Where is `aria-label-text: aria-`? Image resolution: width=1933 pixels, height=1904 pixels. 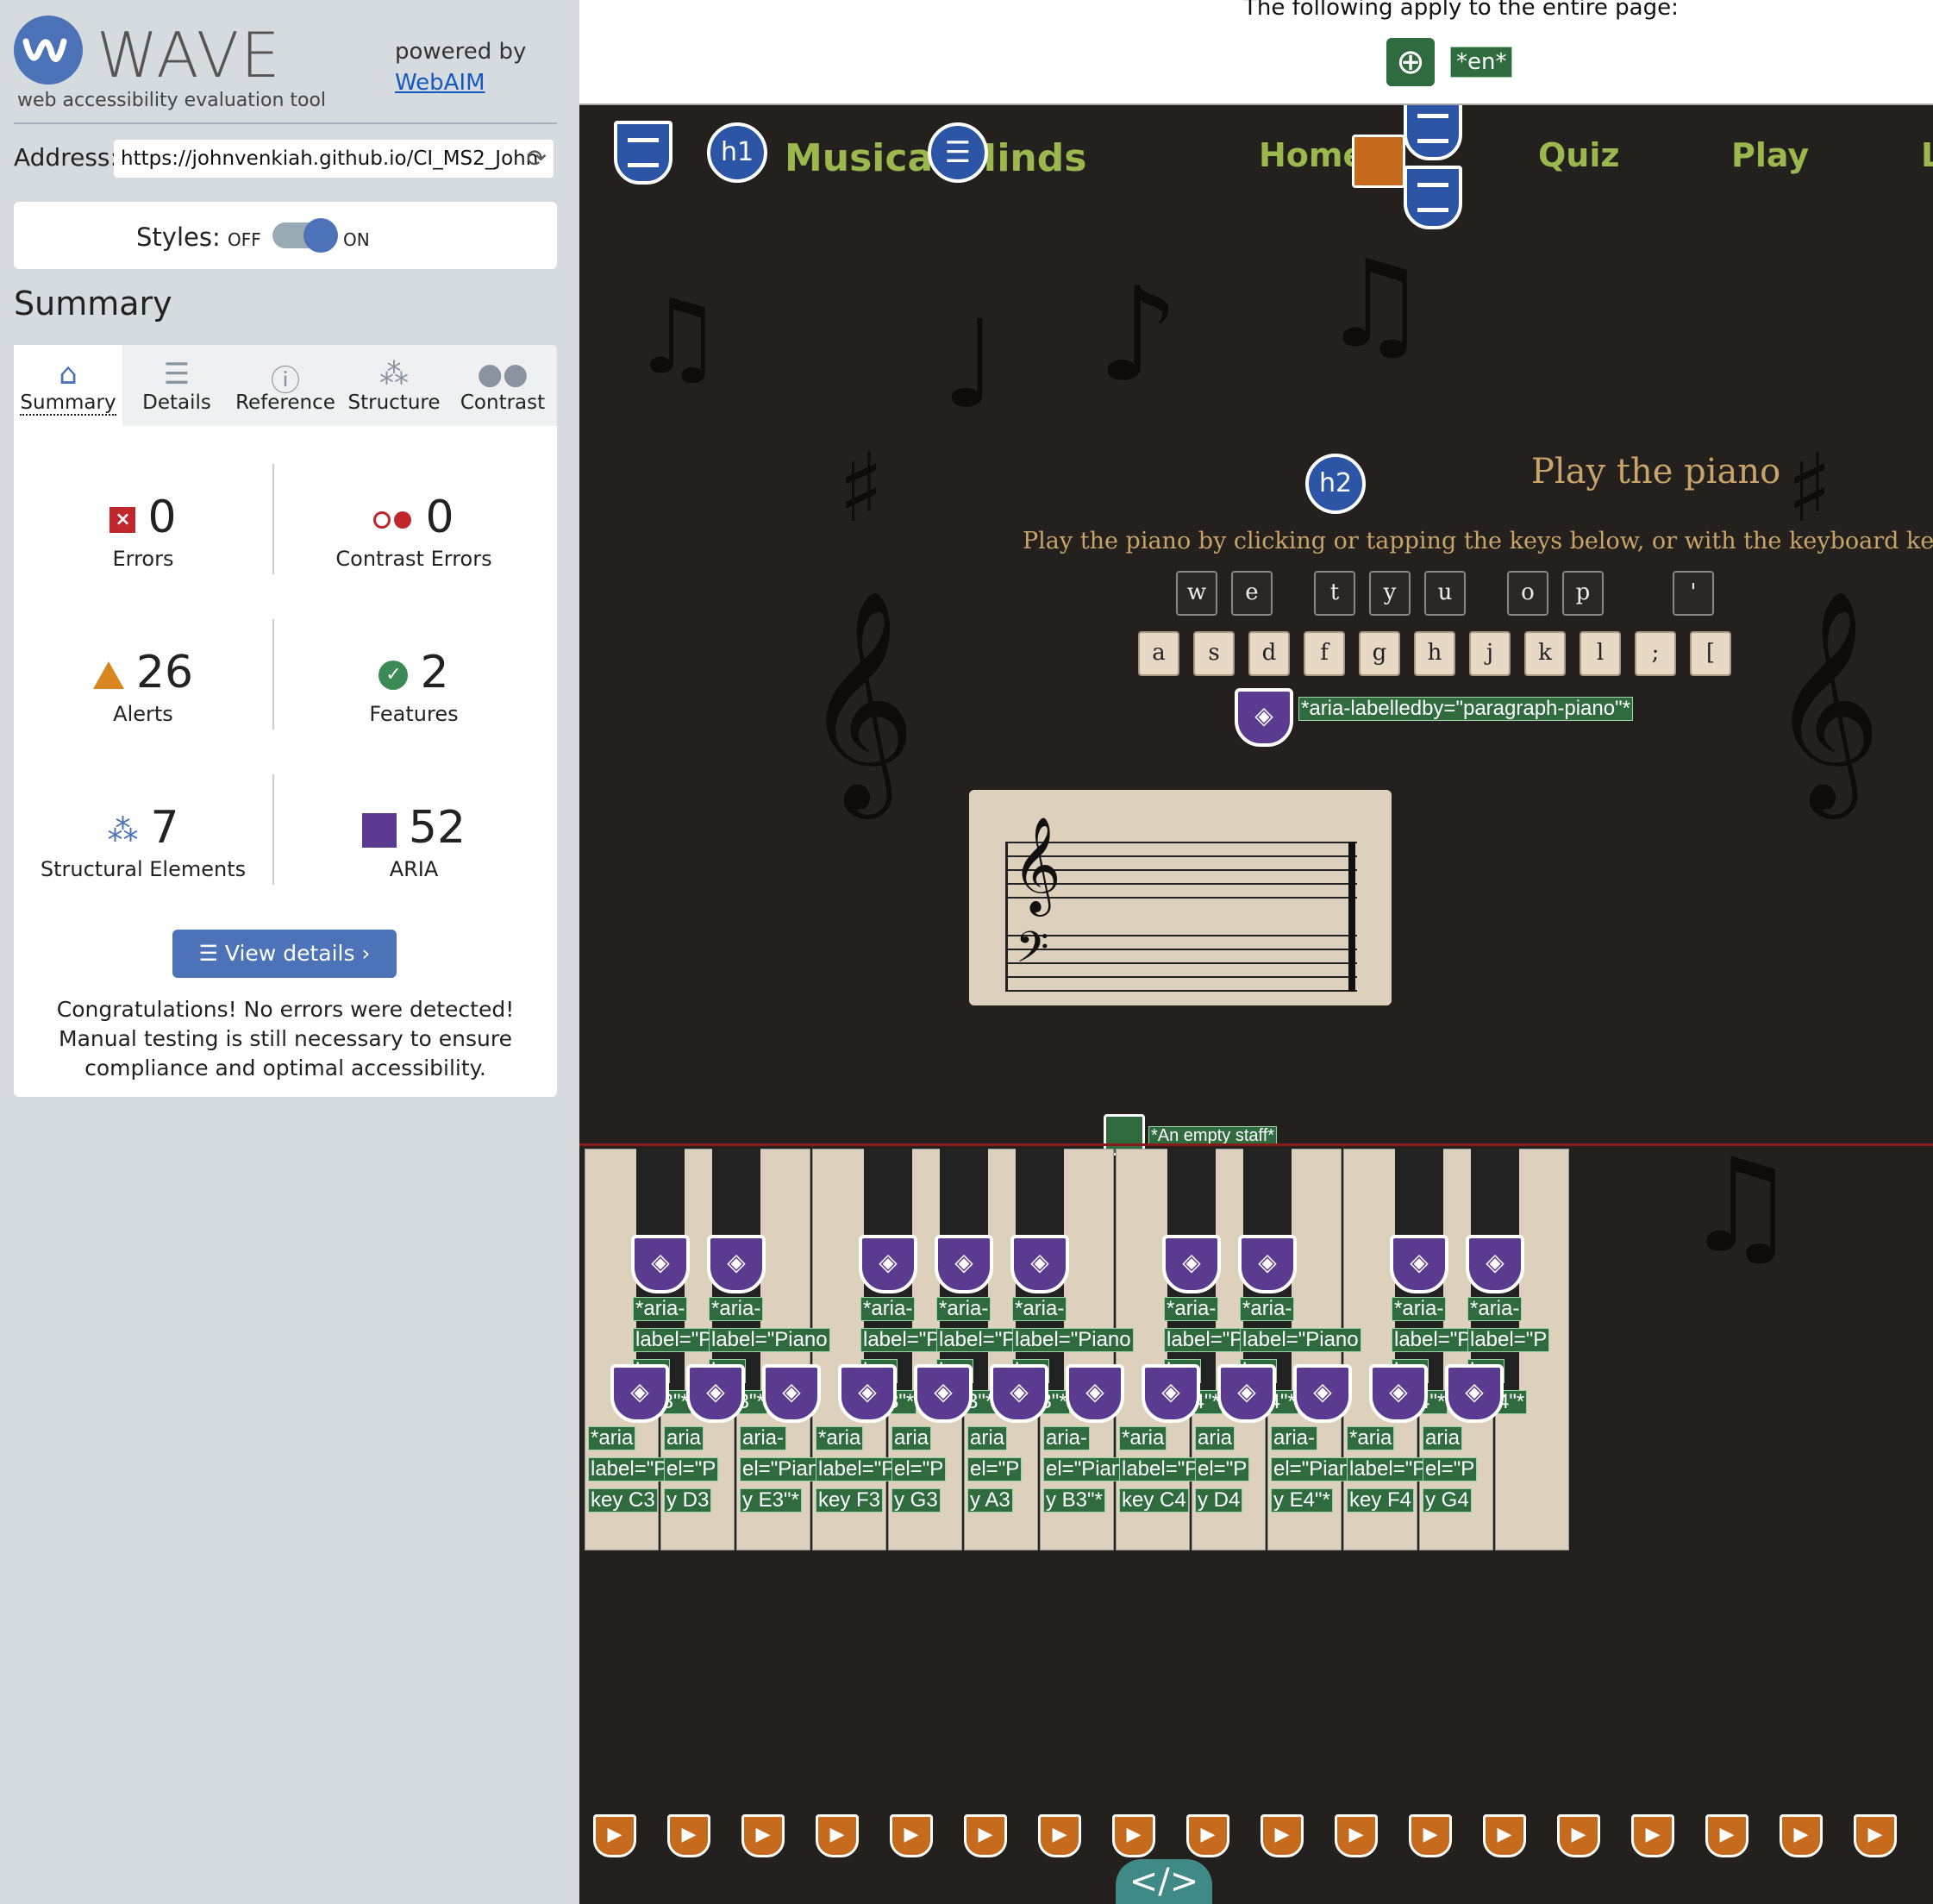
aria-label-text: aria- is located at coordinates (763, 1438).